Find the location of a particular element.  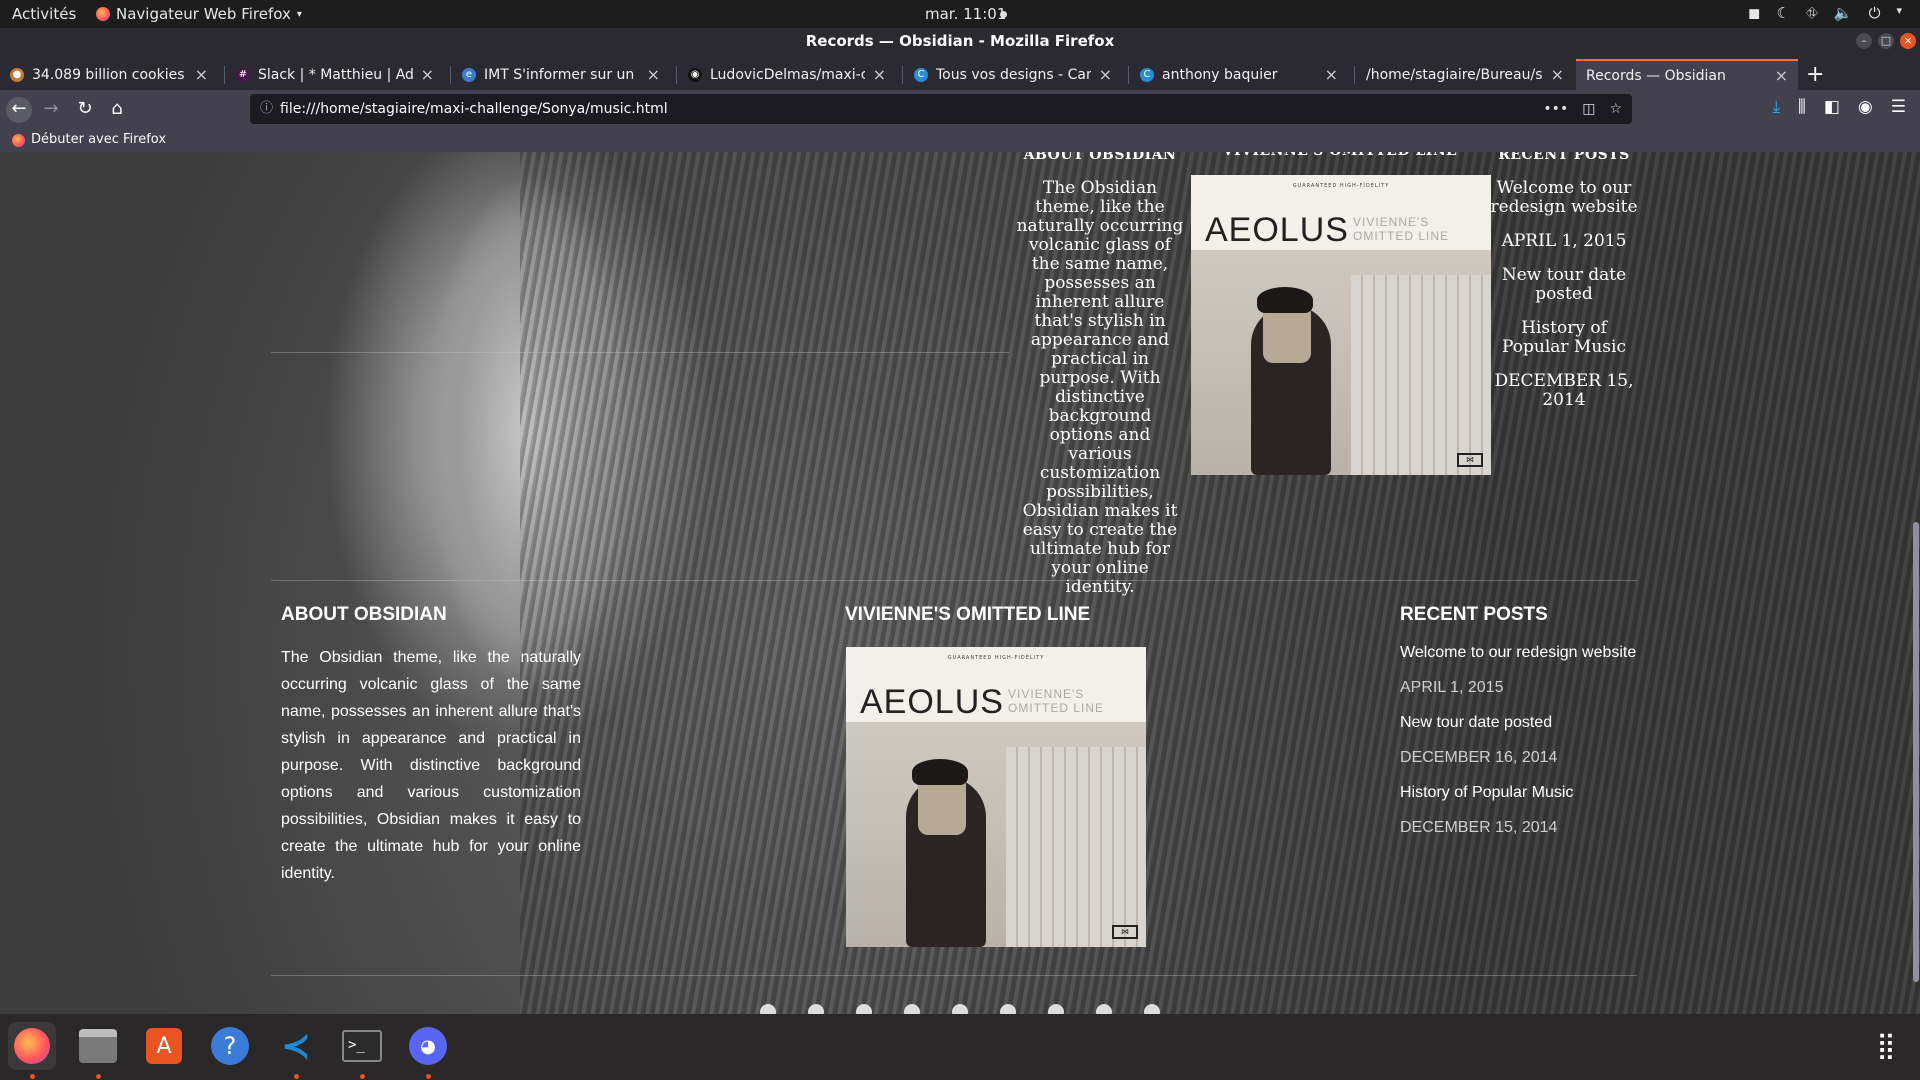

tab-slack: # Slack | * Matthieu | Adrar × is located at coordinates (335, 74).